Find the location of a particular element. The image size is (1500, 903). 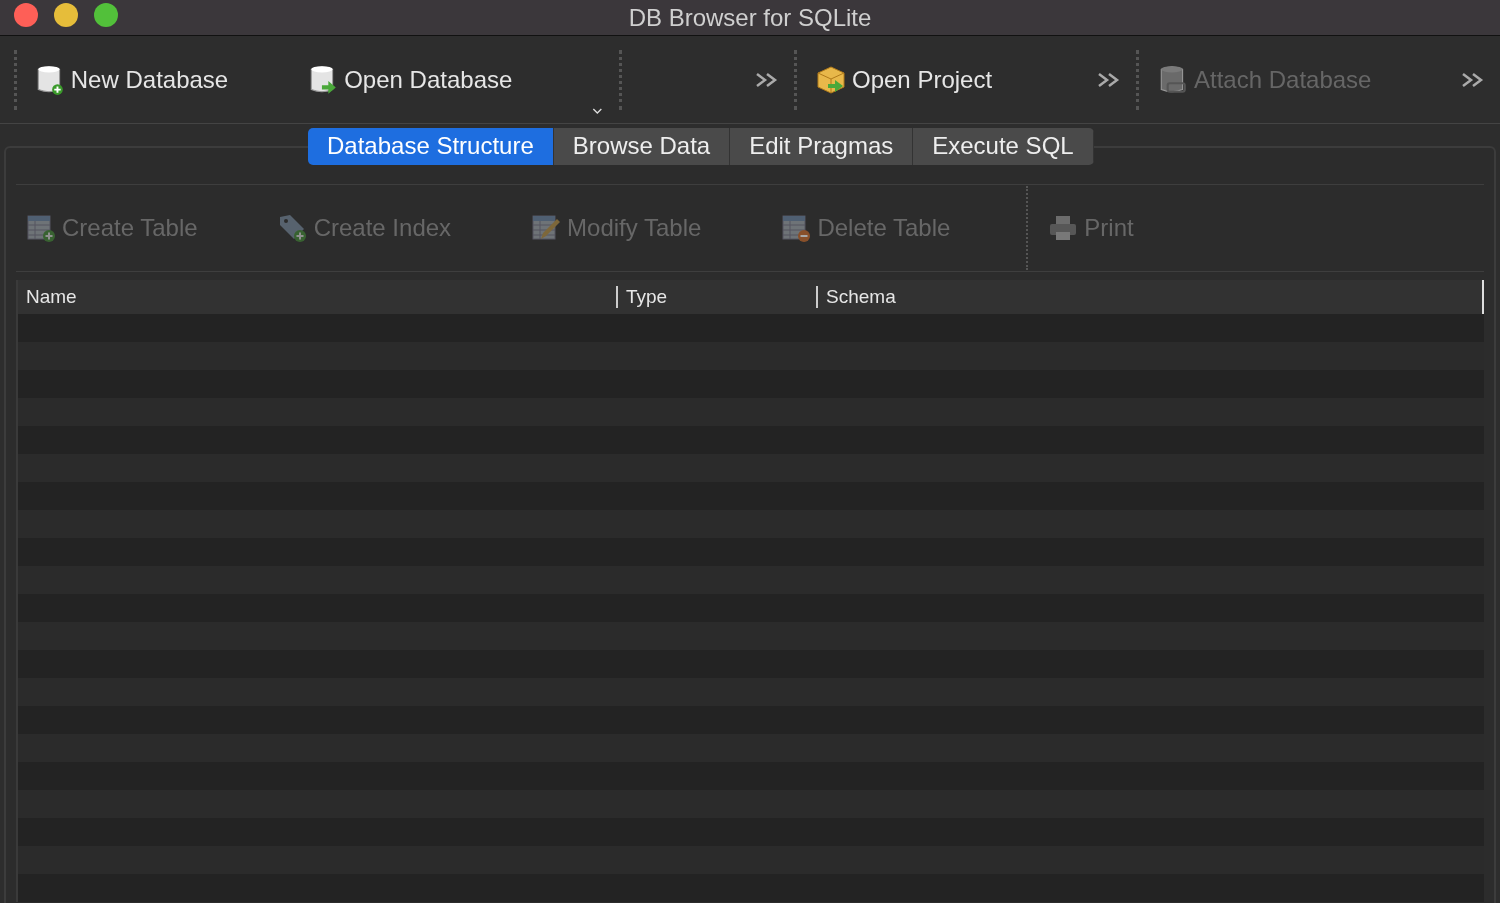

toolbar-button: Open Project is located at coordinates (904, 79).